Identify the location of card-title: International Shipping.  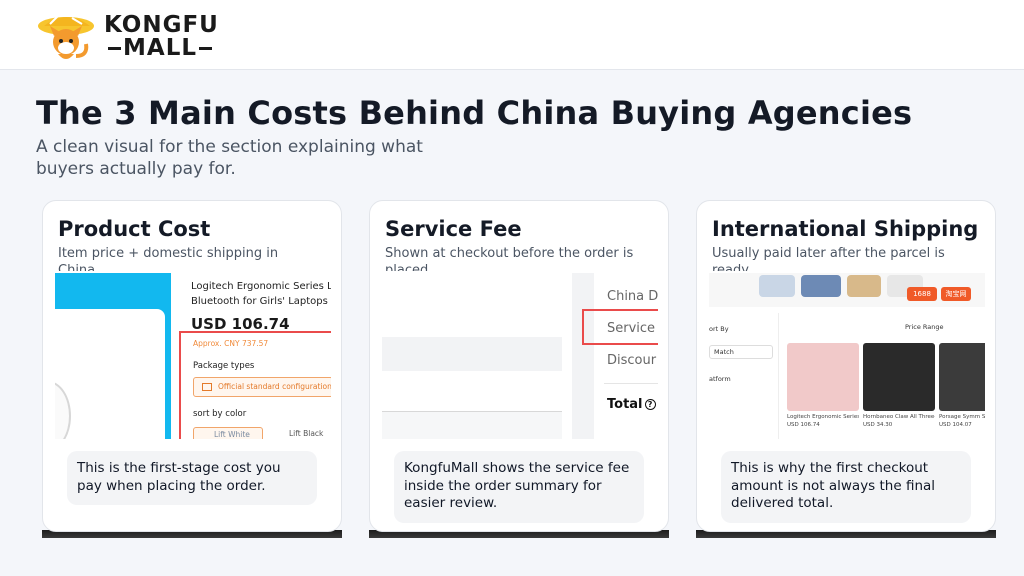
(845, 229).